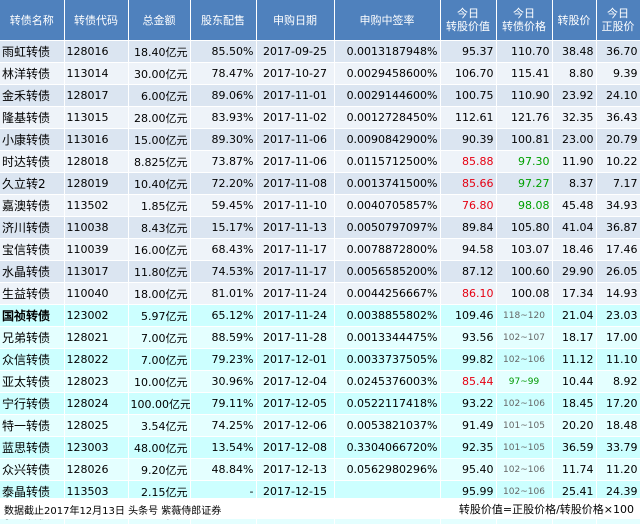 The image size is (640, 525). What do you see at coordinates (223, 425) in the screenshot?
I see `cell-shareholder-ratio: 74.25%` at bounding box center [223, 425].